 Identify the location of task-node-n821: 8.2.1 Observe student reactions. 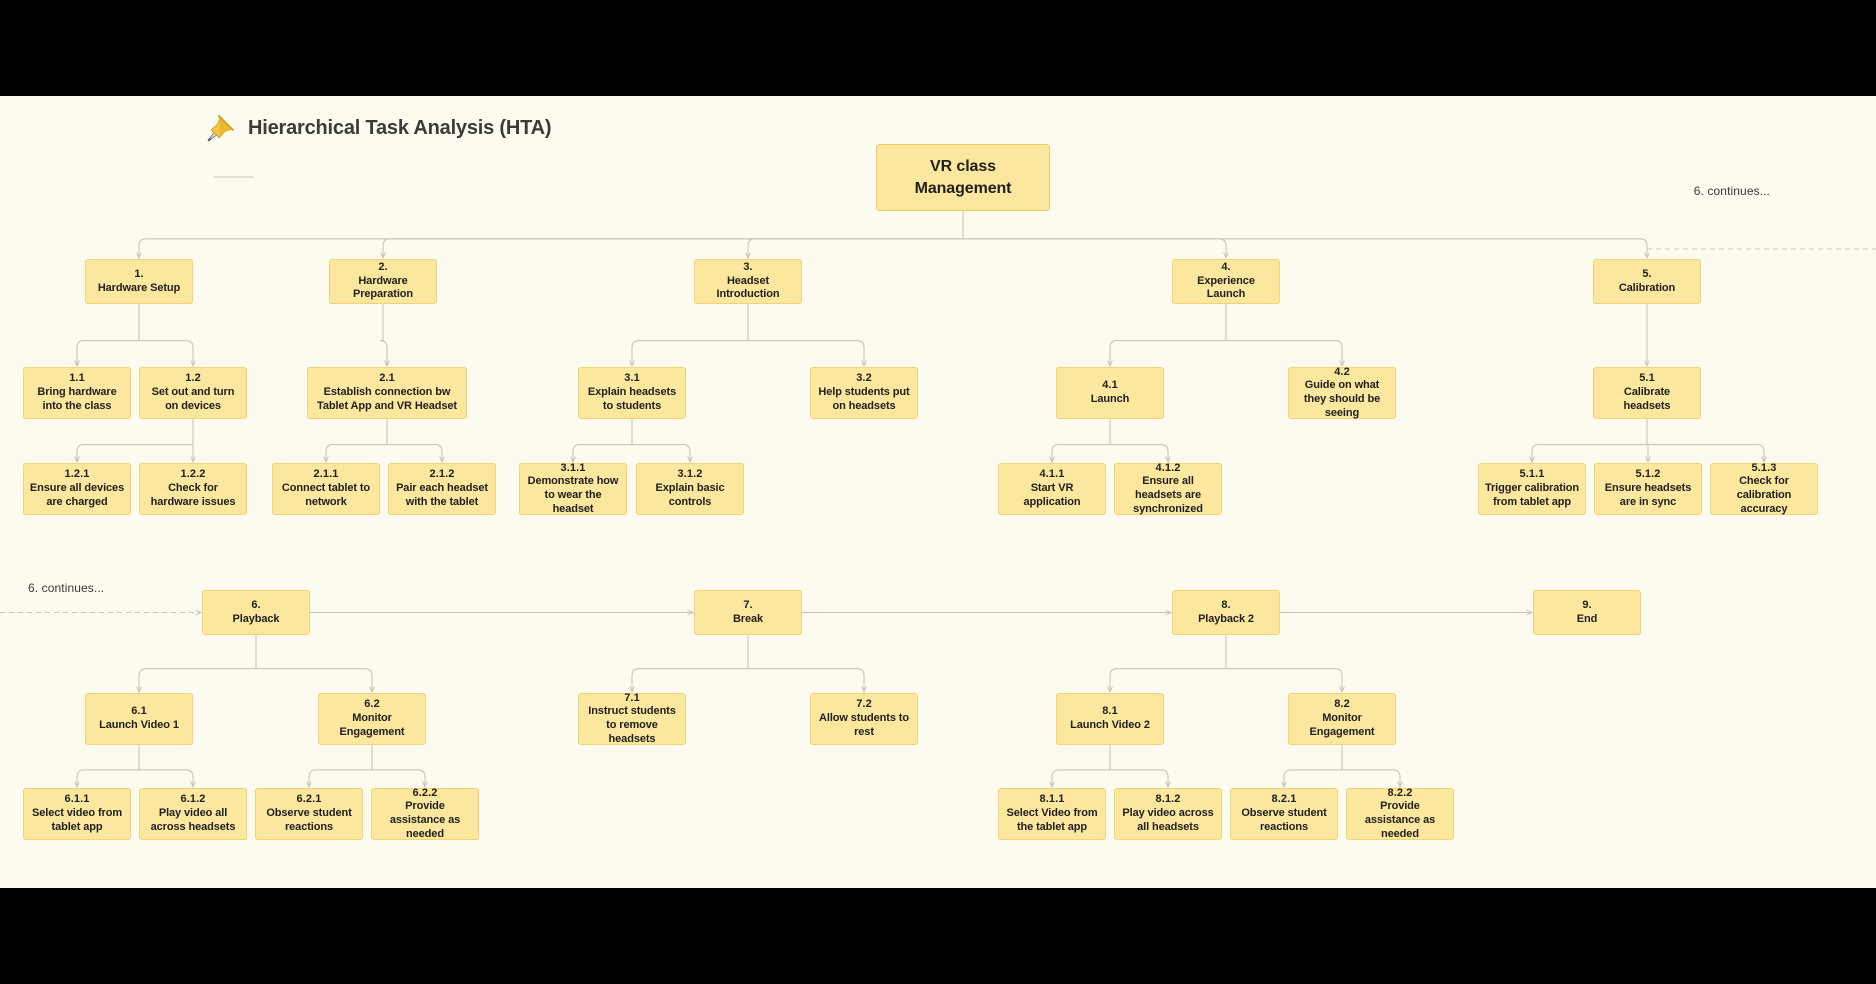
(1284, 814).